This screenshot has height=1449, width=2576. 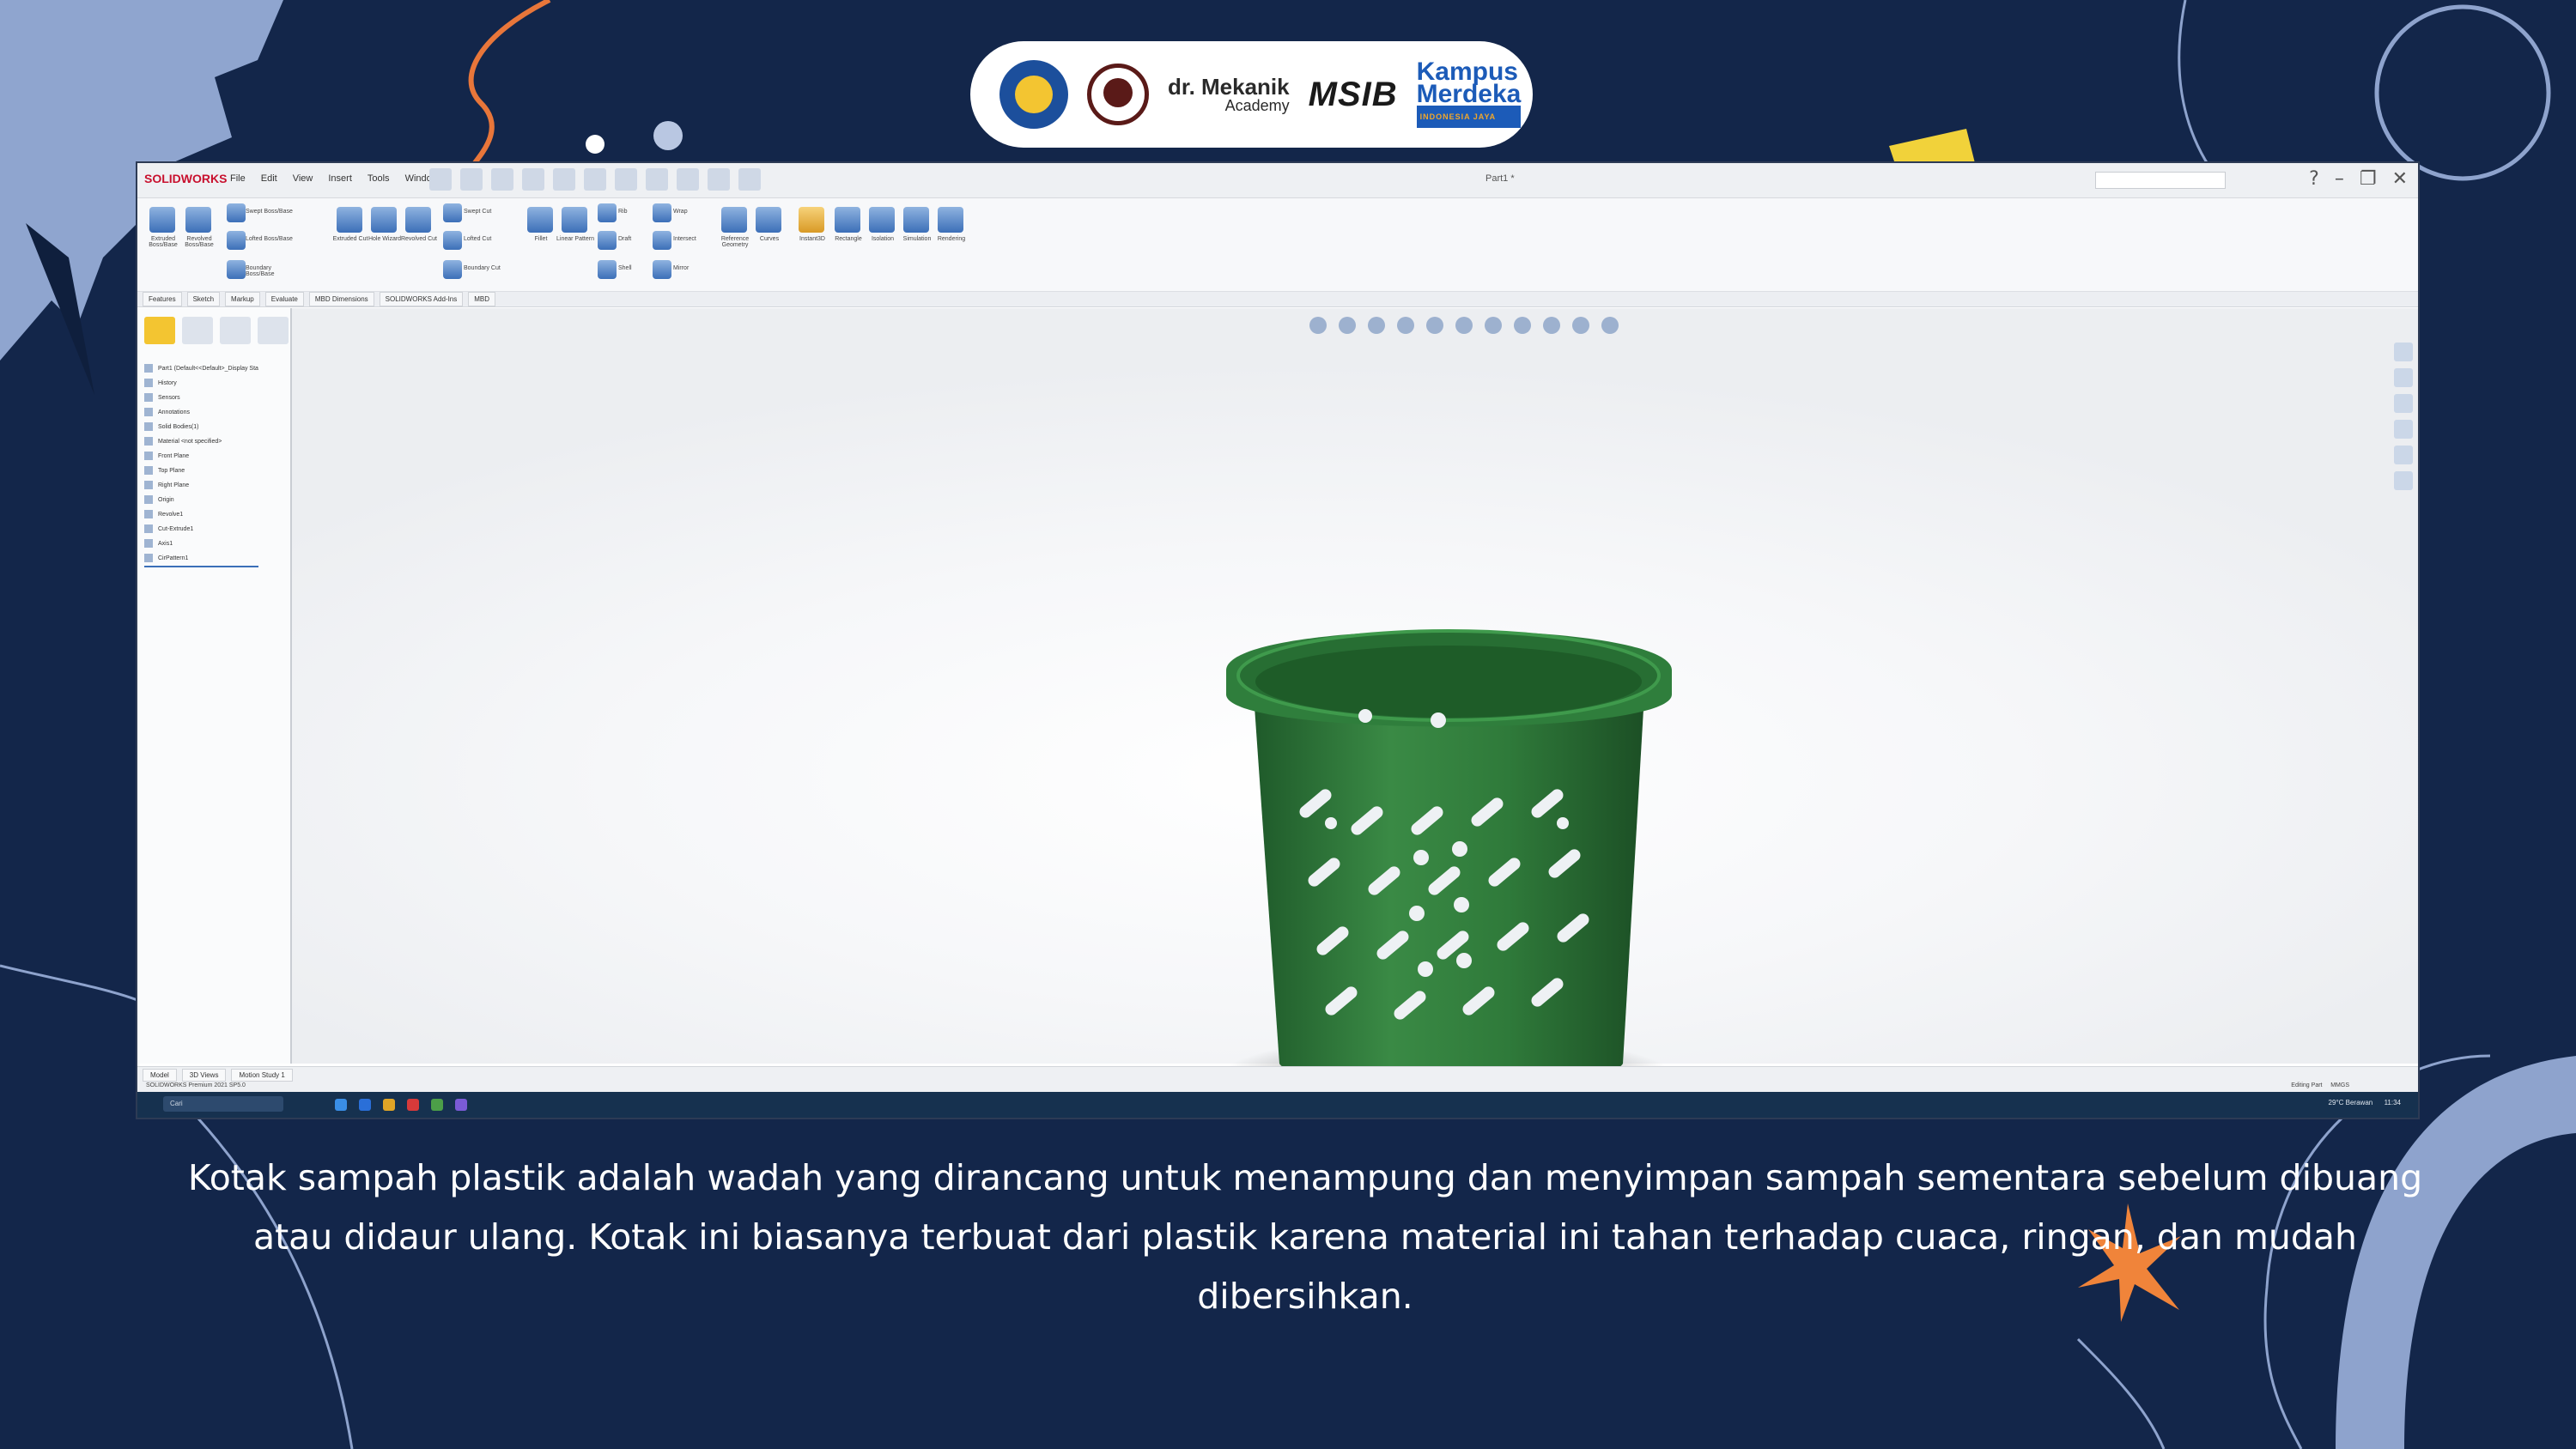 What do you see at coordinates (2160, 180) in the screenshot?
I see `search-input` at bounding box center [2160, 180].